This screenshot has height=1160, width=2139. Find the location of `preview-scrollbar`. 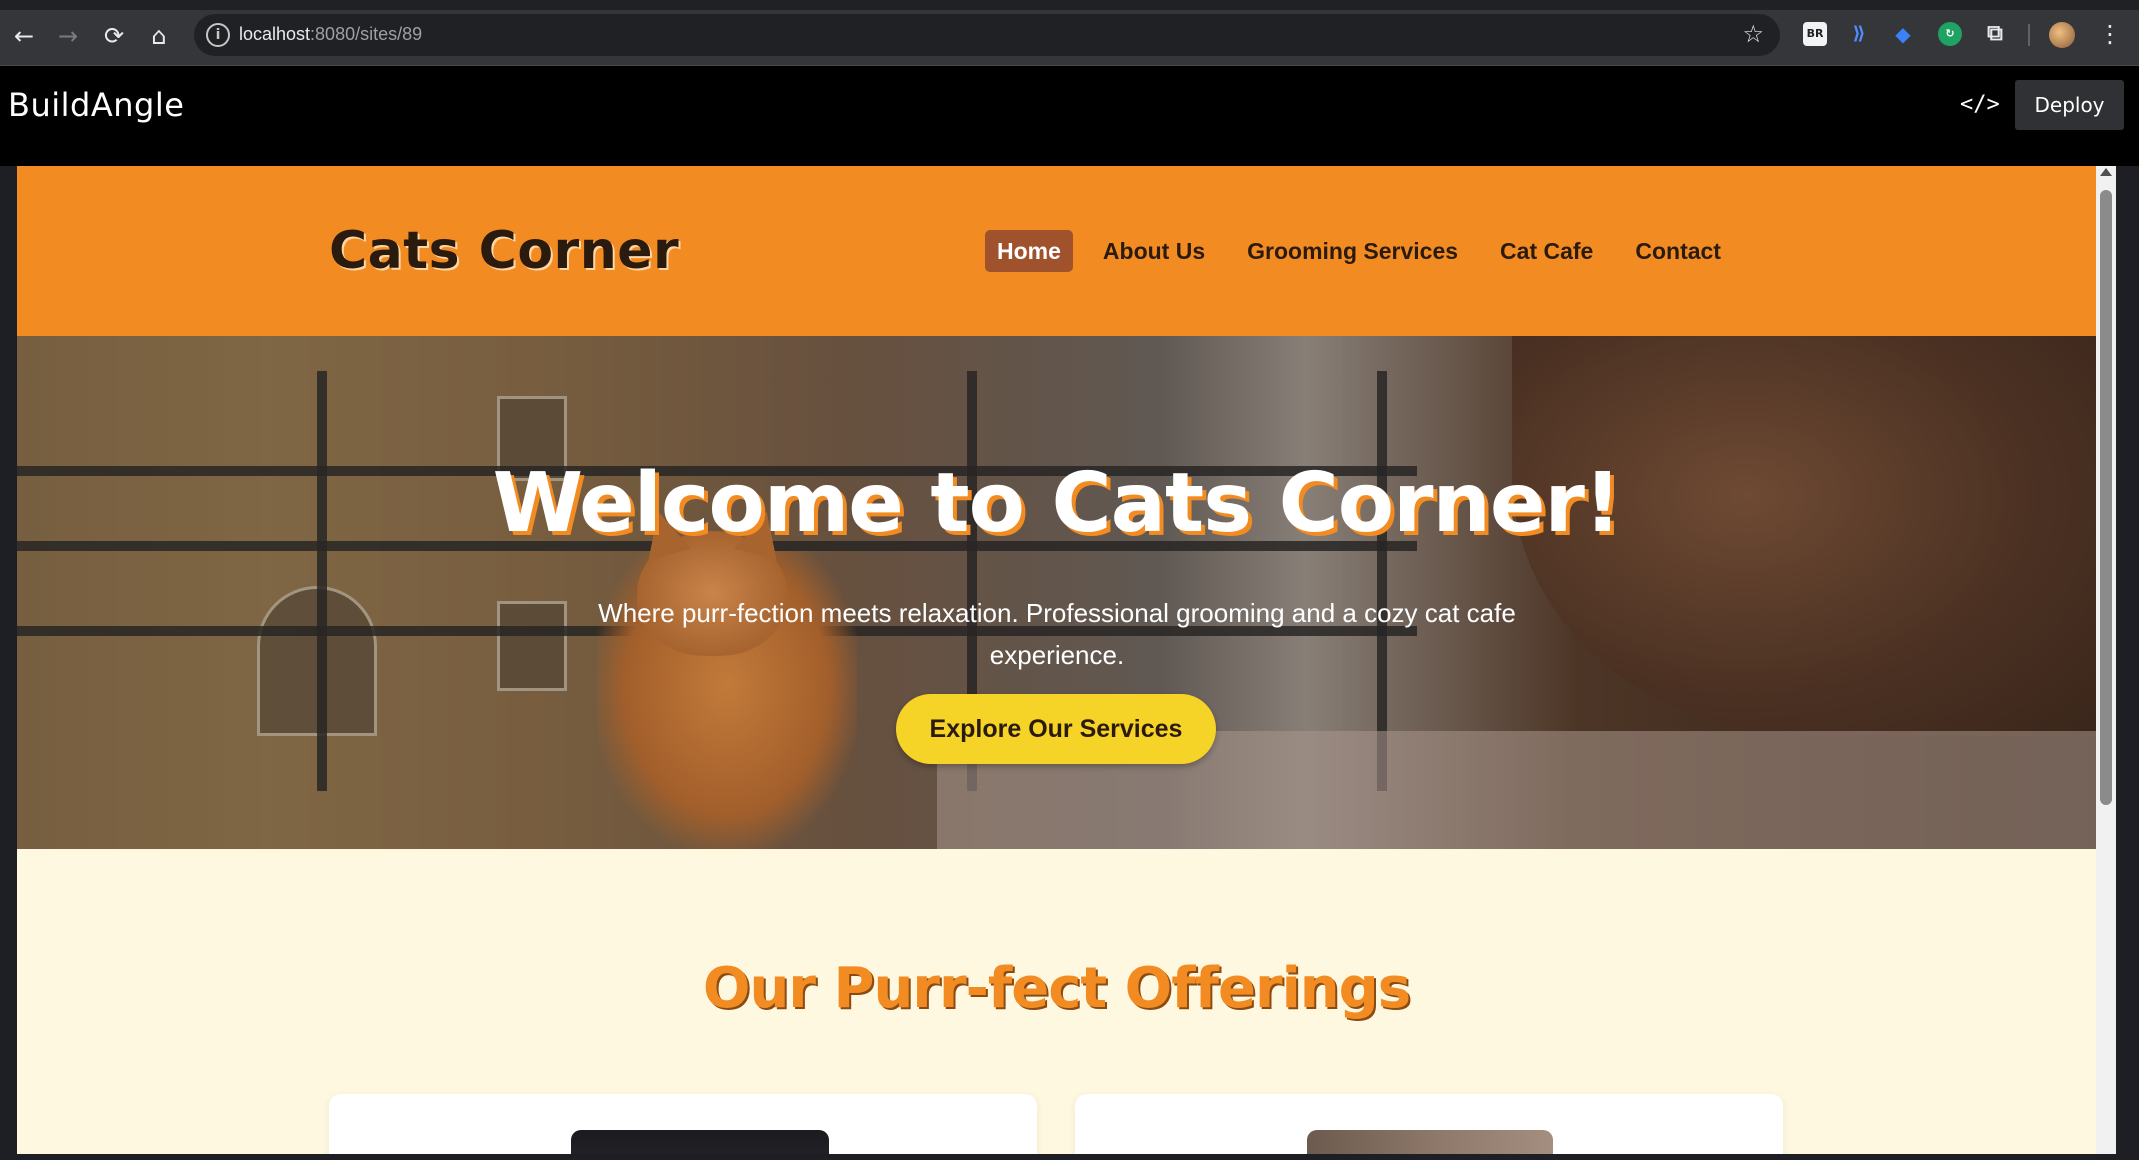

preview-scrollbar is located at coordinates (2106, 660).